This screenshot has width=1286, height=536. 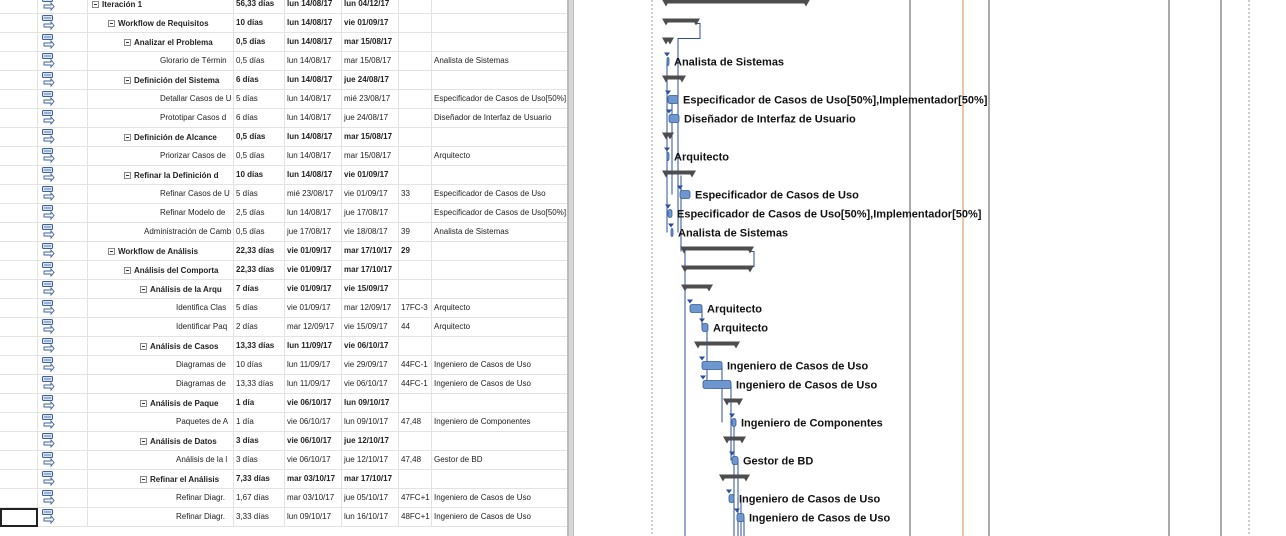 What do you see at coordinates (259, 346) in the screenshot?
I see `duration-cell: 13,33 días` at bounding box center [259, 346].